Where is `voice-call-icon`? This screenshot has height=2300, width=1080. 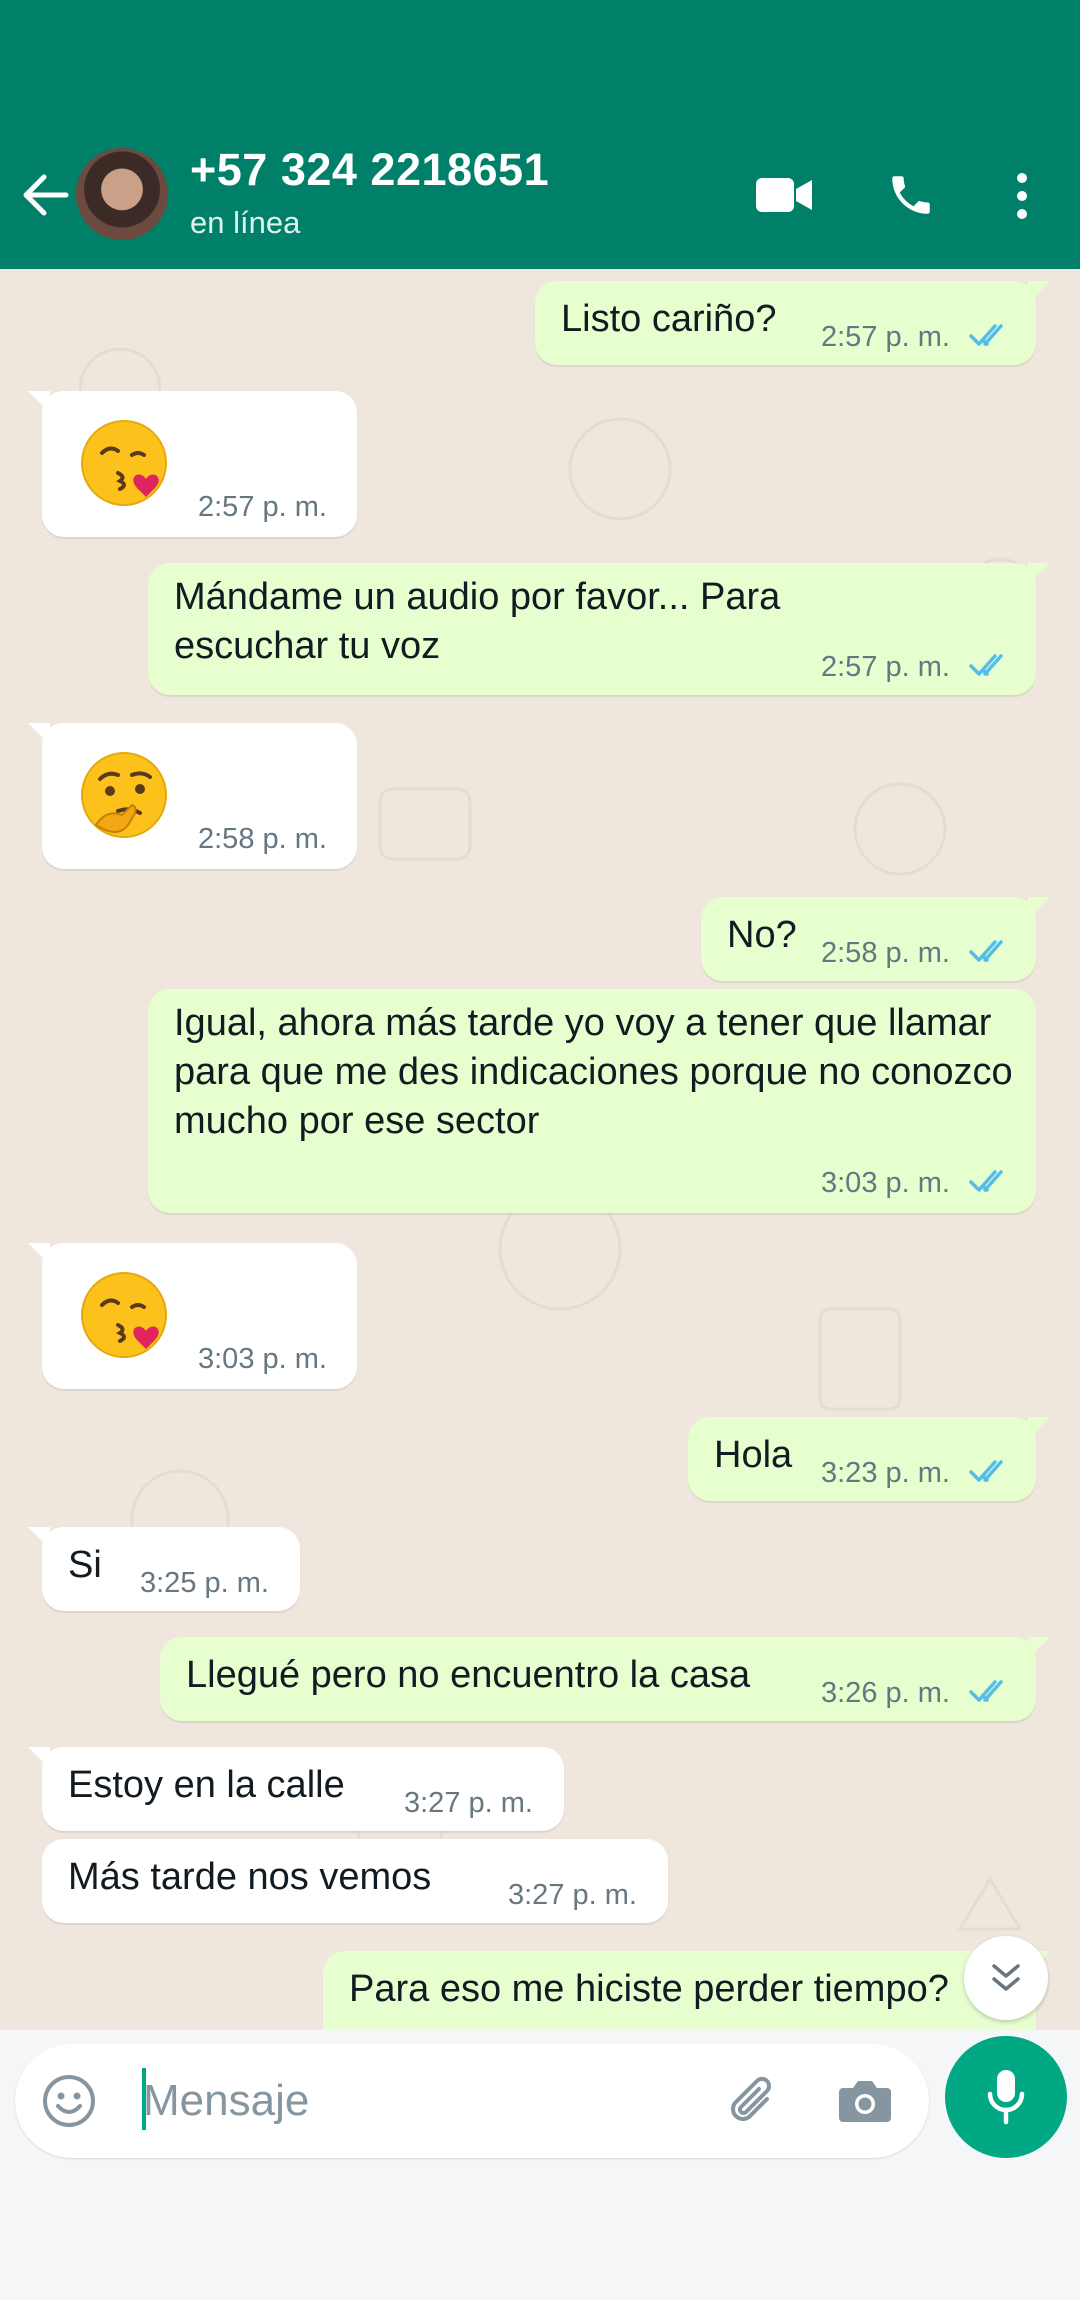 voice-call-icon is located at coordinates (911, 195).